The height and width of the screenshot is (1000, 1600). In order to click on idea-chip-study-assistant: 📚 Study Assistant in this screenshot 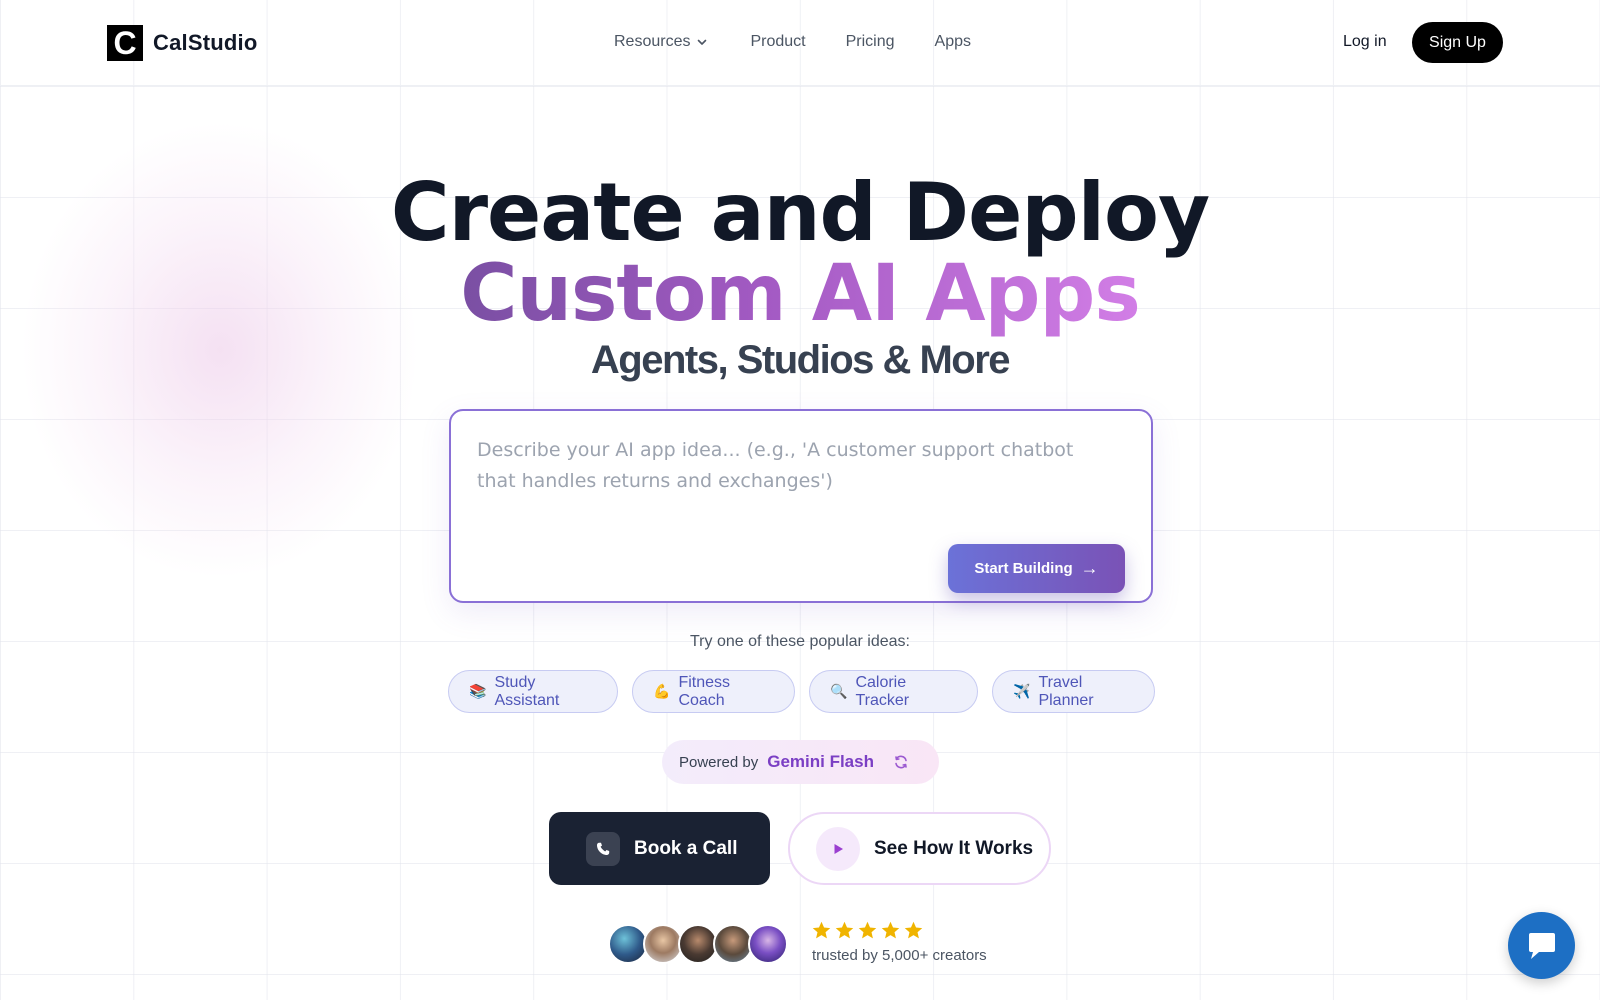, I will do `click(533, 691)`.